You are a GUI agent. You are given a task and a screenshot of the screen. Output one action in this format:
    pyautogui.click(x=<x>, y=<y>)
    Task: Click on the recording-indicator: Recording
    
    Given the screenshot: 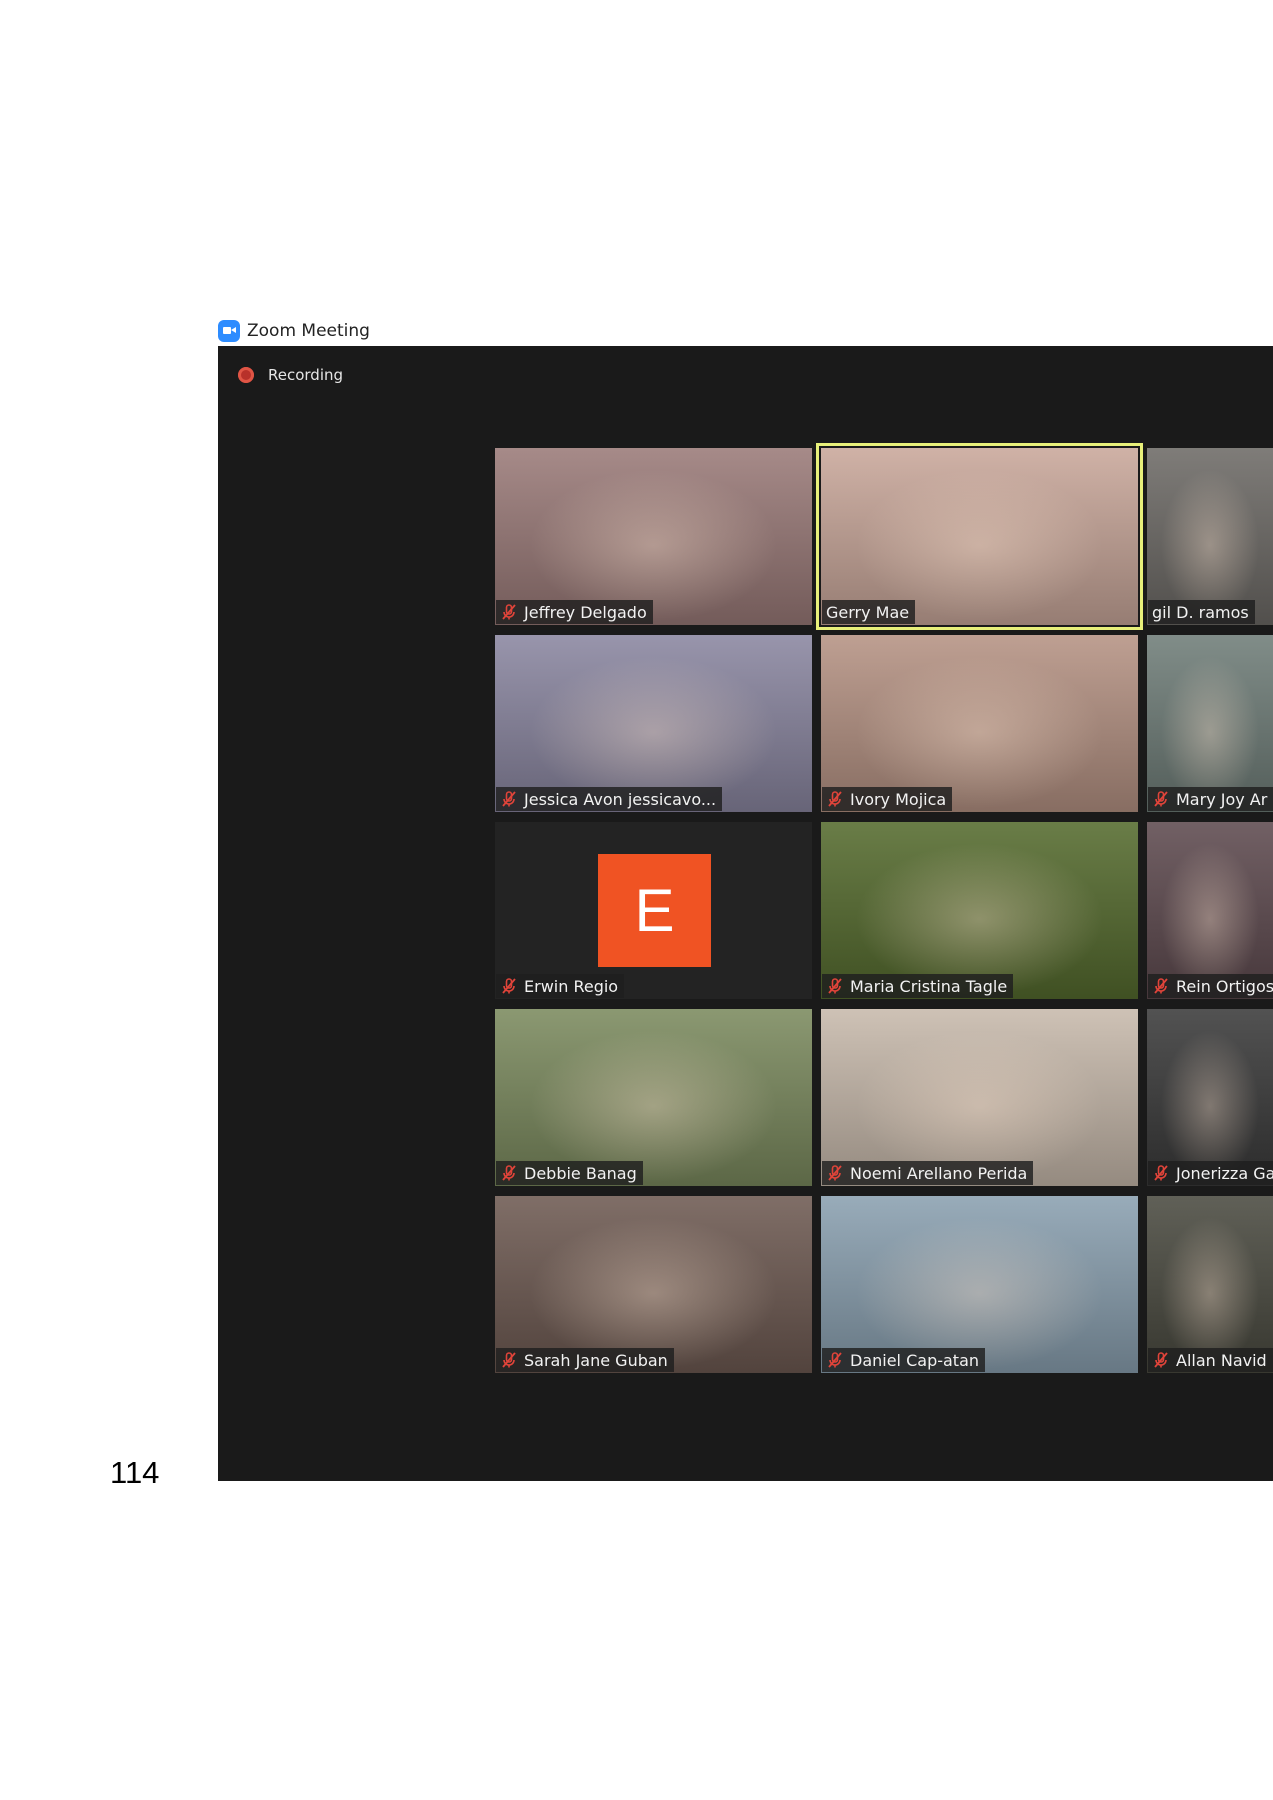 What is the action you would take?
    pyautogui.click(x=290, y=375)
    